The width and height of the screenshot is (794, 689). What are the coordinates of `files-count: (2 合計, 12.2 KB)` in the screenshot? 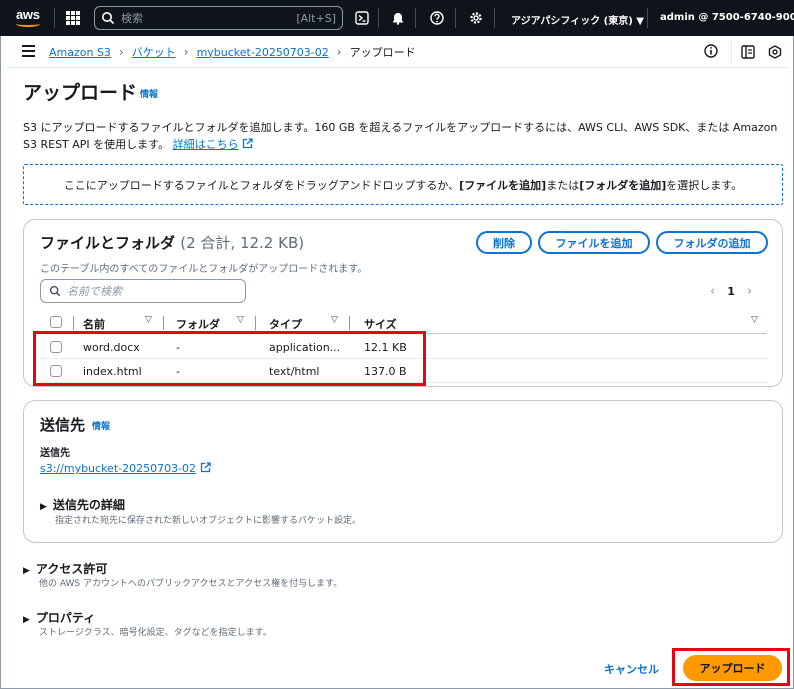 It's located at (242, 243).